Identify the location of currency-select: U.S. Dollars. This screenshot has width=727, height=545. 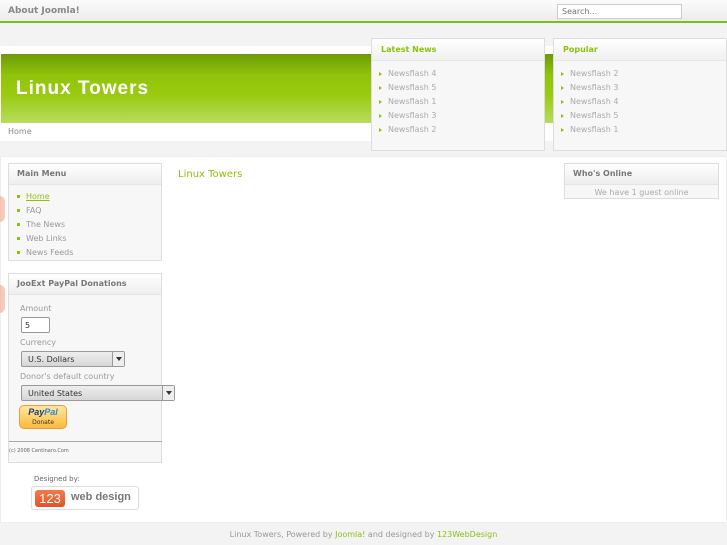
(73, 359).